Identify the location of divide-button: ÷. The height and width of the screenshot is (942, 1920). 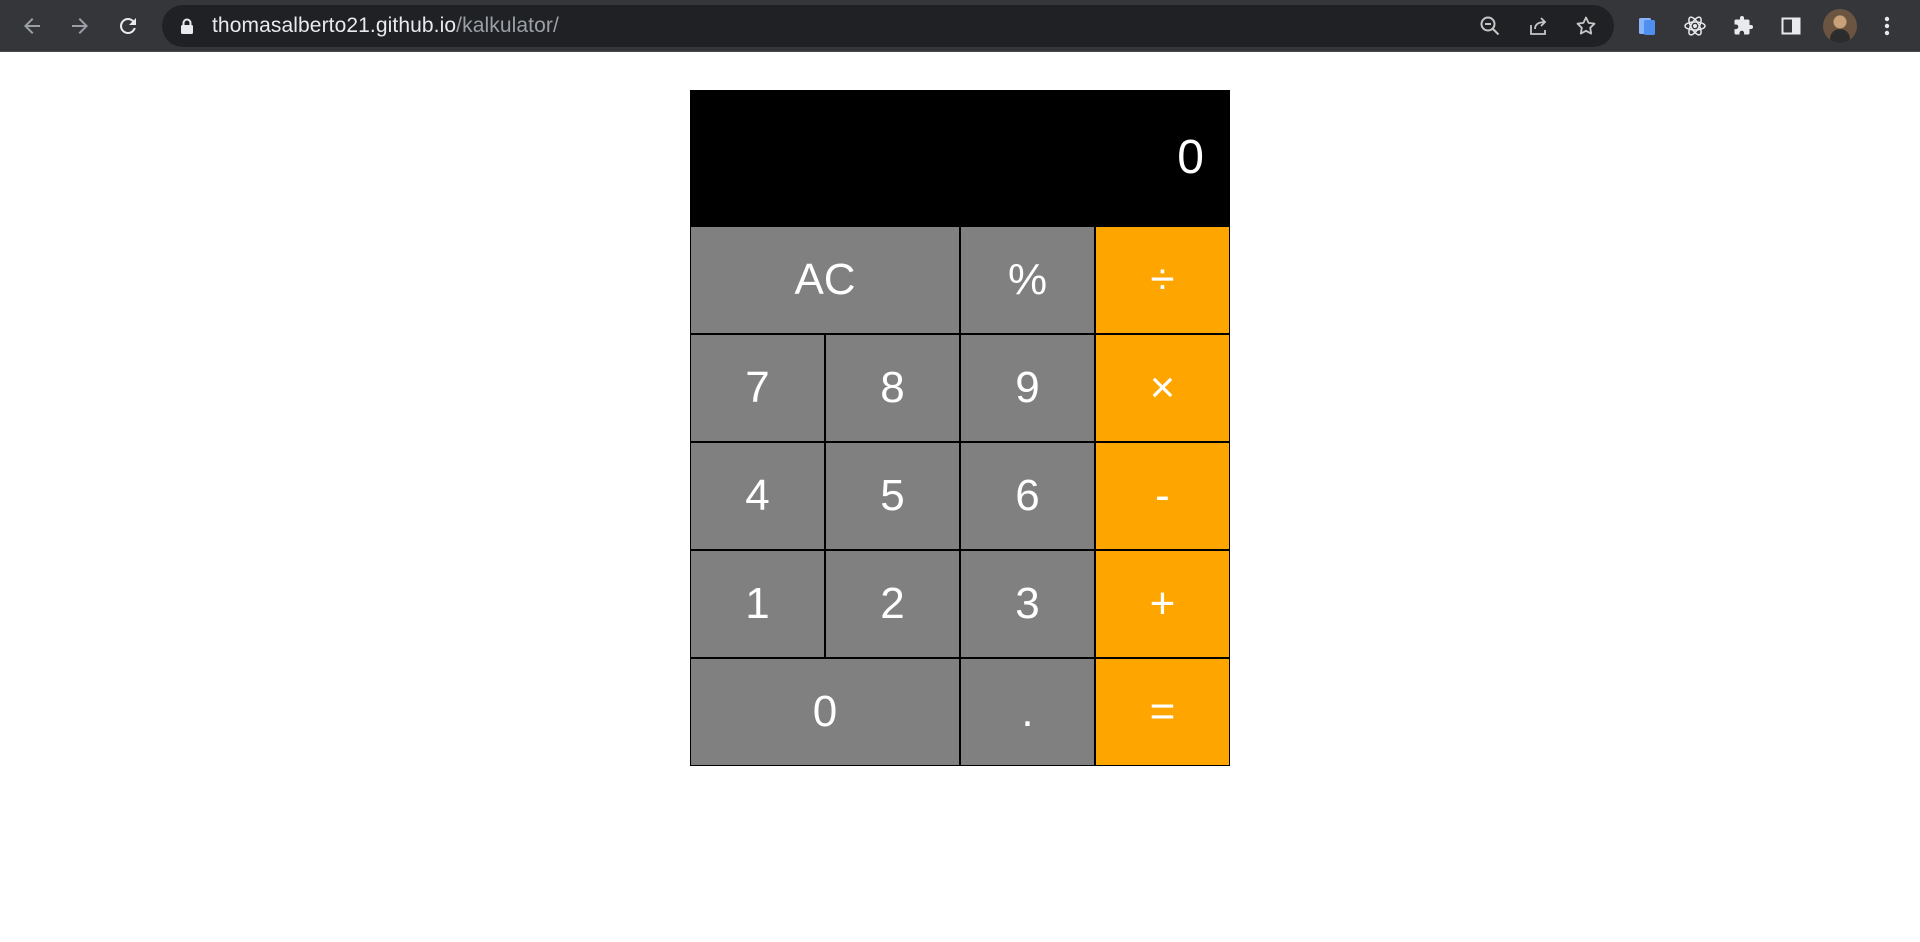
(1162, 280).